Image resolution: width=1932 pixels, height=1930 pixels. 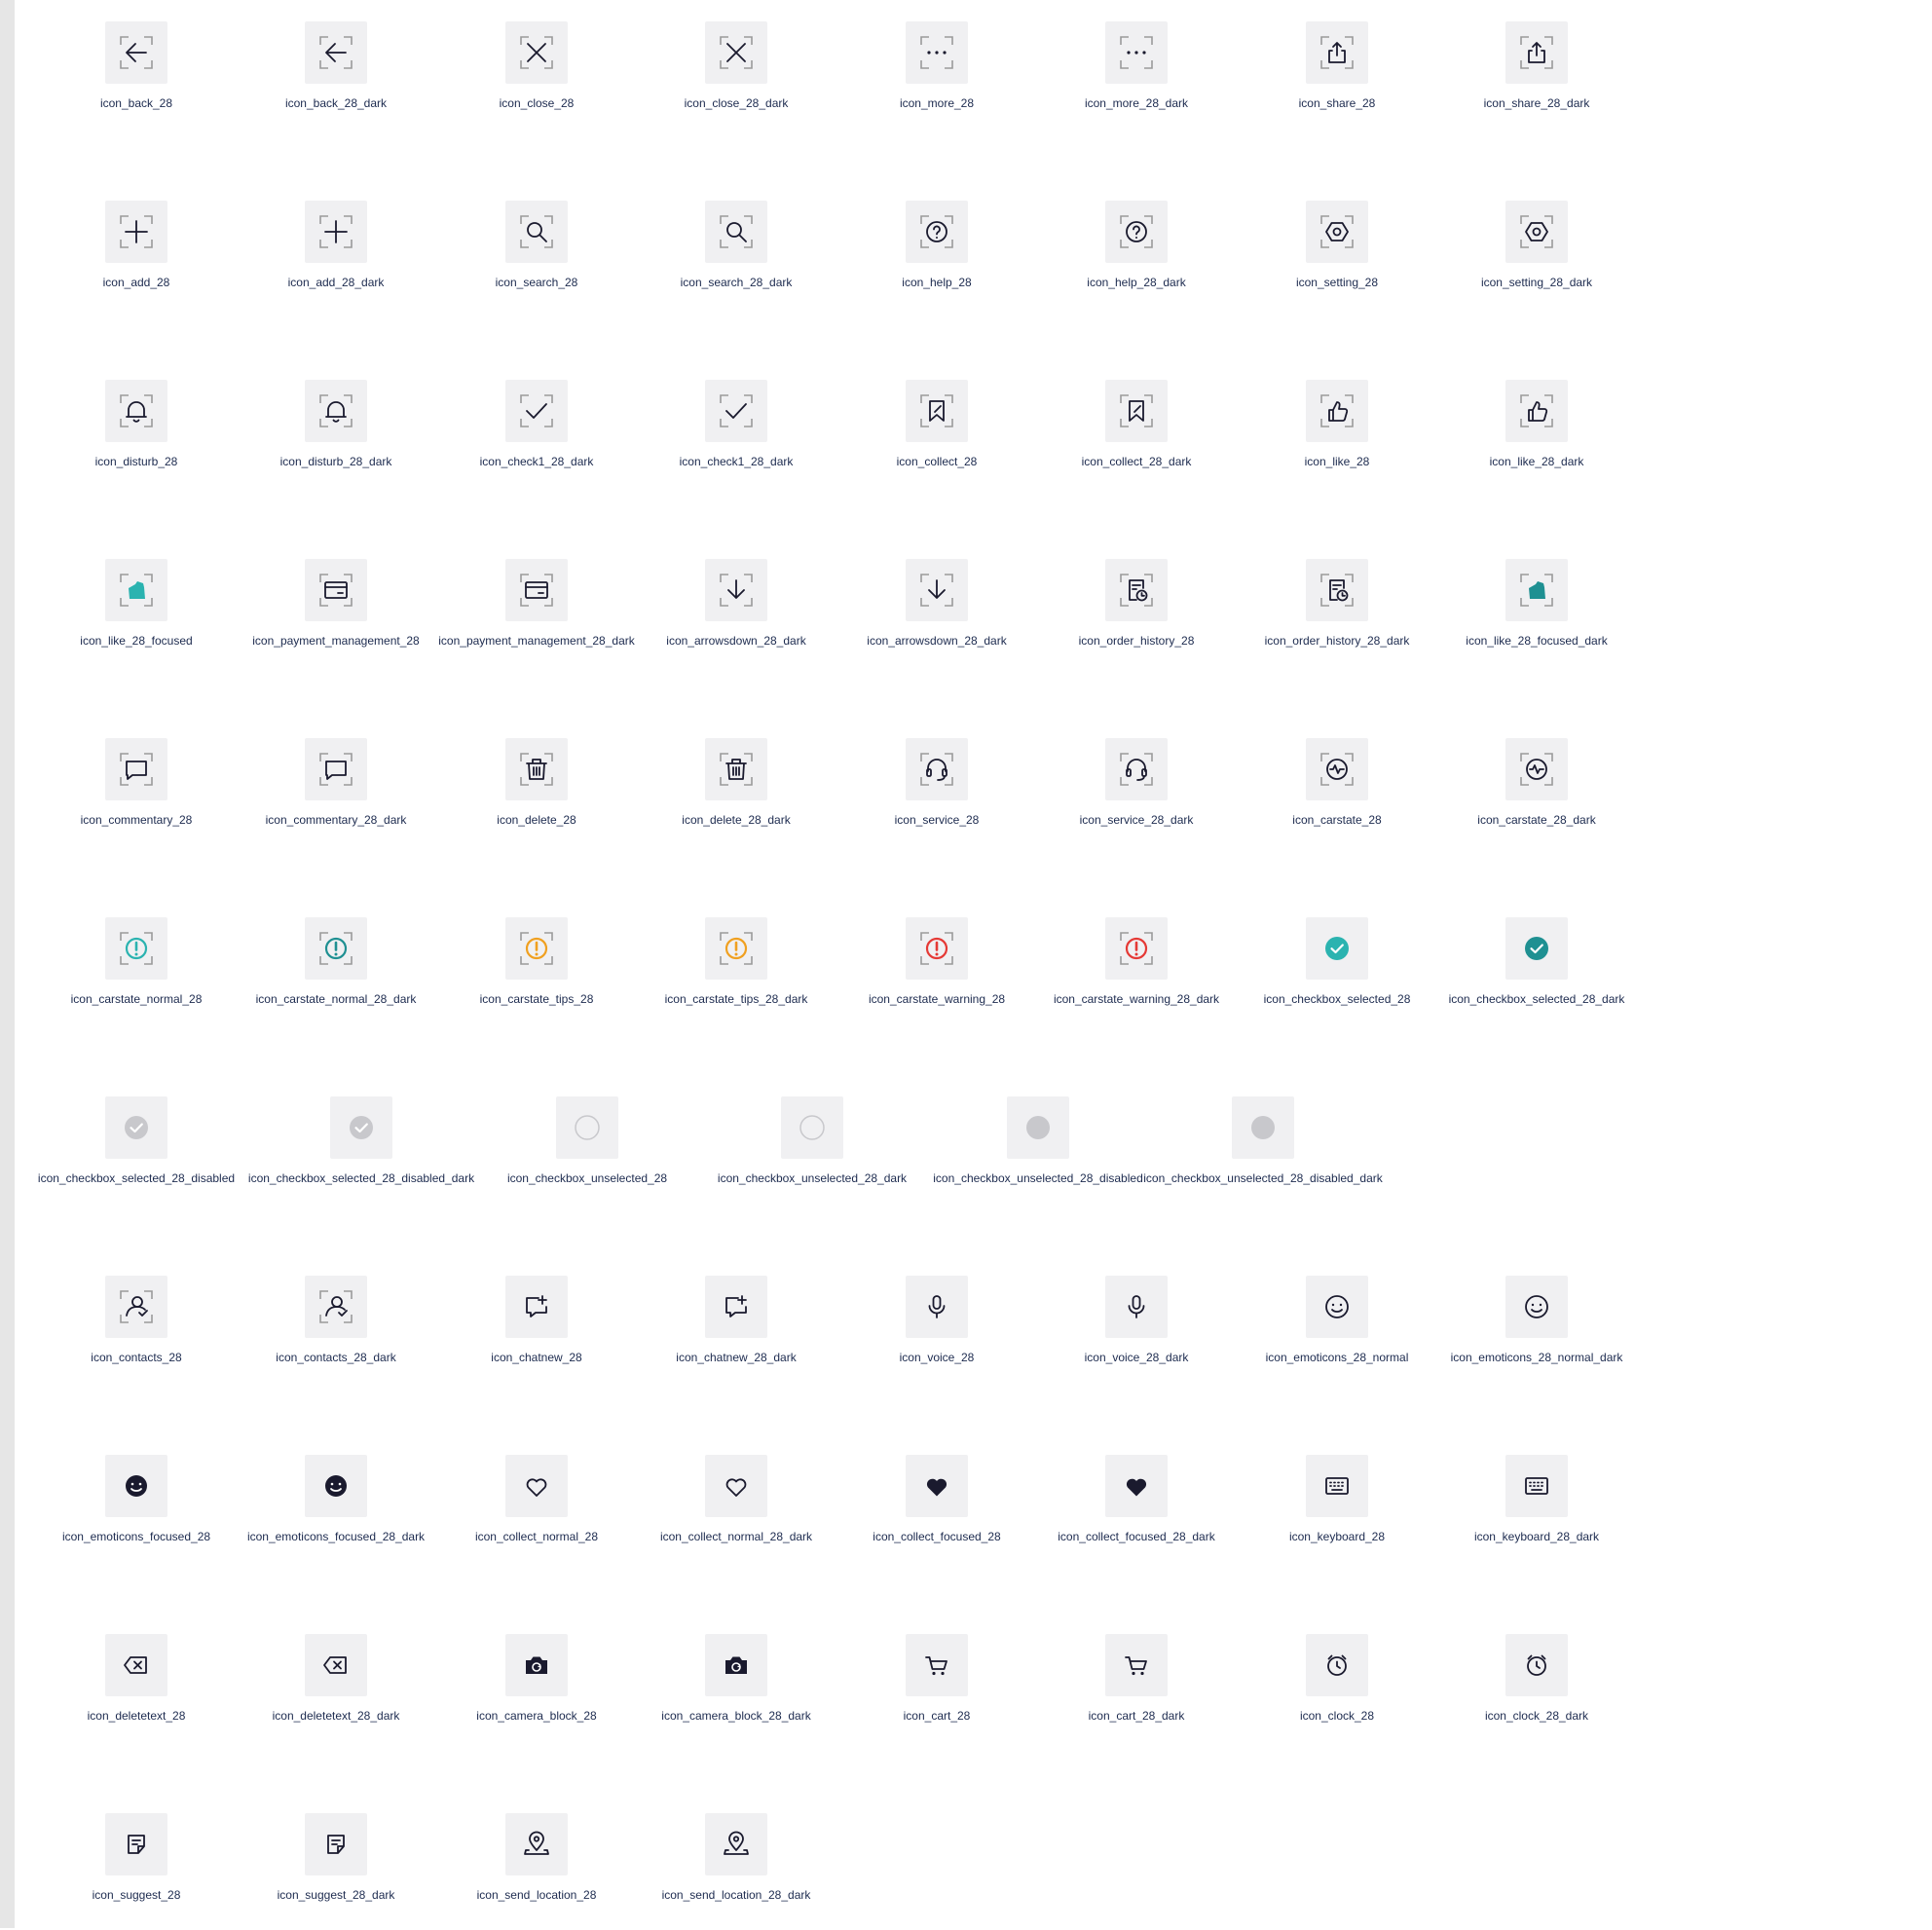 I want to click on icon-card: icon_order_history_28_dark, so click(x=1393, y=617).